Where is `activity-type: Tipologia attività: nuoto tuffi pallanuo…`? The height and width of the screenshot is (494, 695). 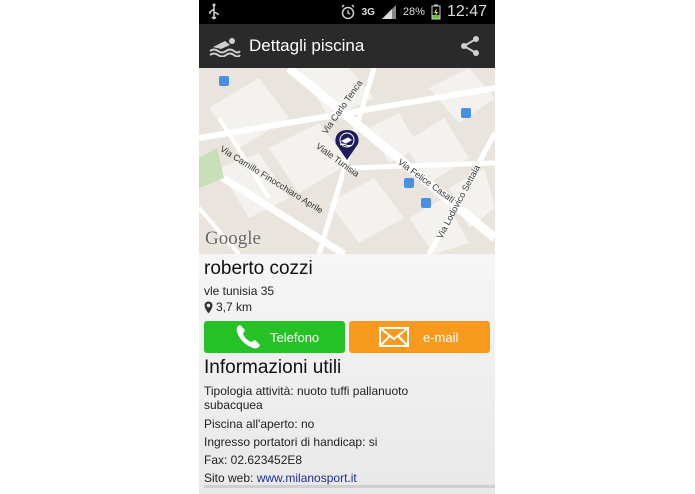 activity-type: Tipologia attività: nuoto tuffi pallanuo… is located at coordinates (324, 398).